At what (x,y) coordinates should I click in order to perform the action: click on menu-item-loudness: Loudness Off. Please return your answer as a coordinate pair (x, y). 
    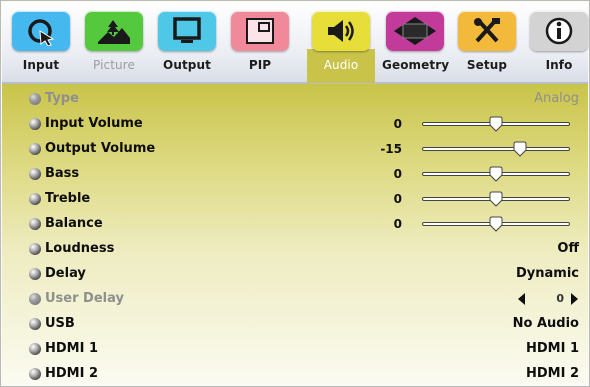
    Looking at the image, I should click on (295, 249).